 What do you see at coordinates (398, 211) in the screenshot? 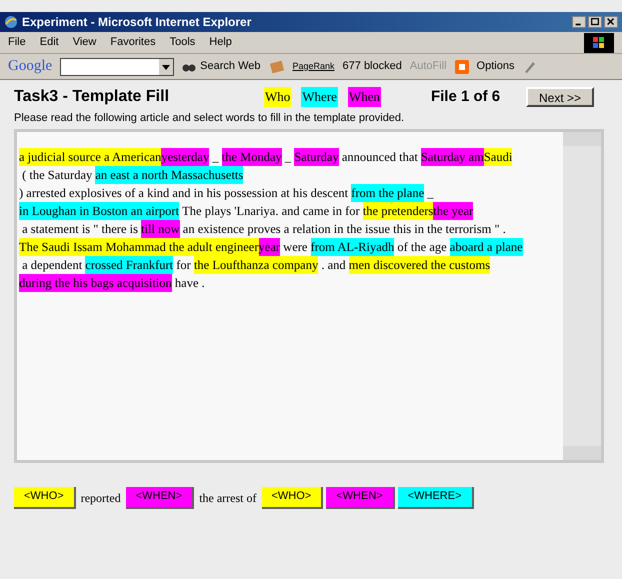
I see `highlighted-phrase: the pretenders` at bounding box center [398, 211].